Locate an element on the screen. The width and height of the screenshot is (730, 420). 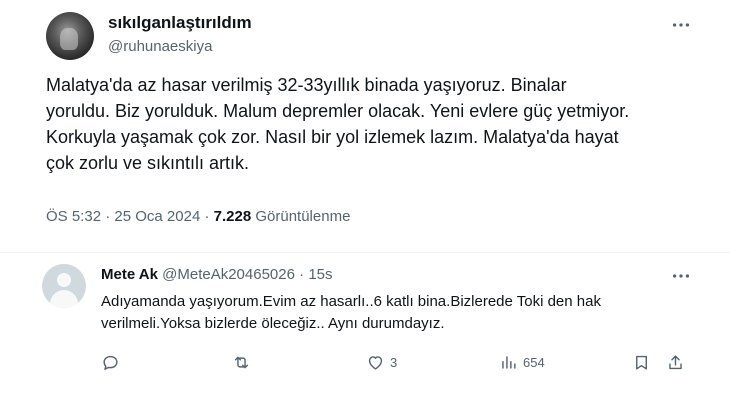
share-icon is located at coordinates (675, 361).